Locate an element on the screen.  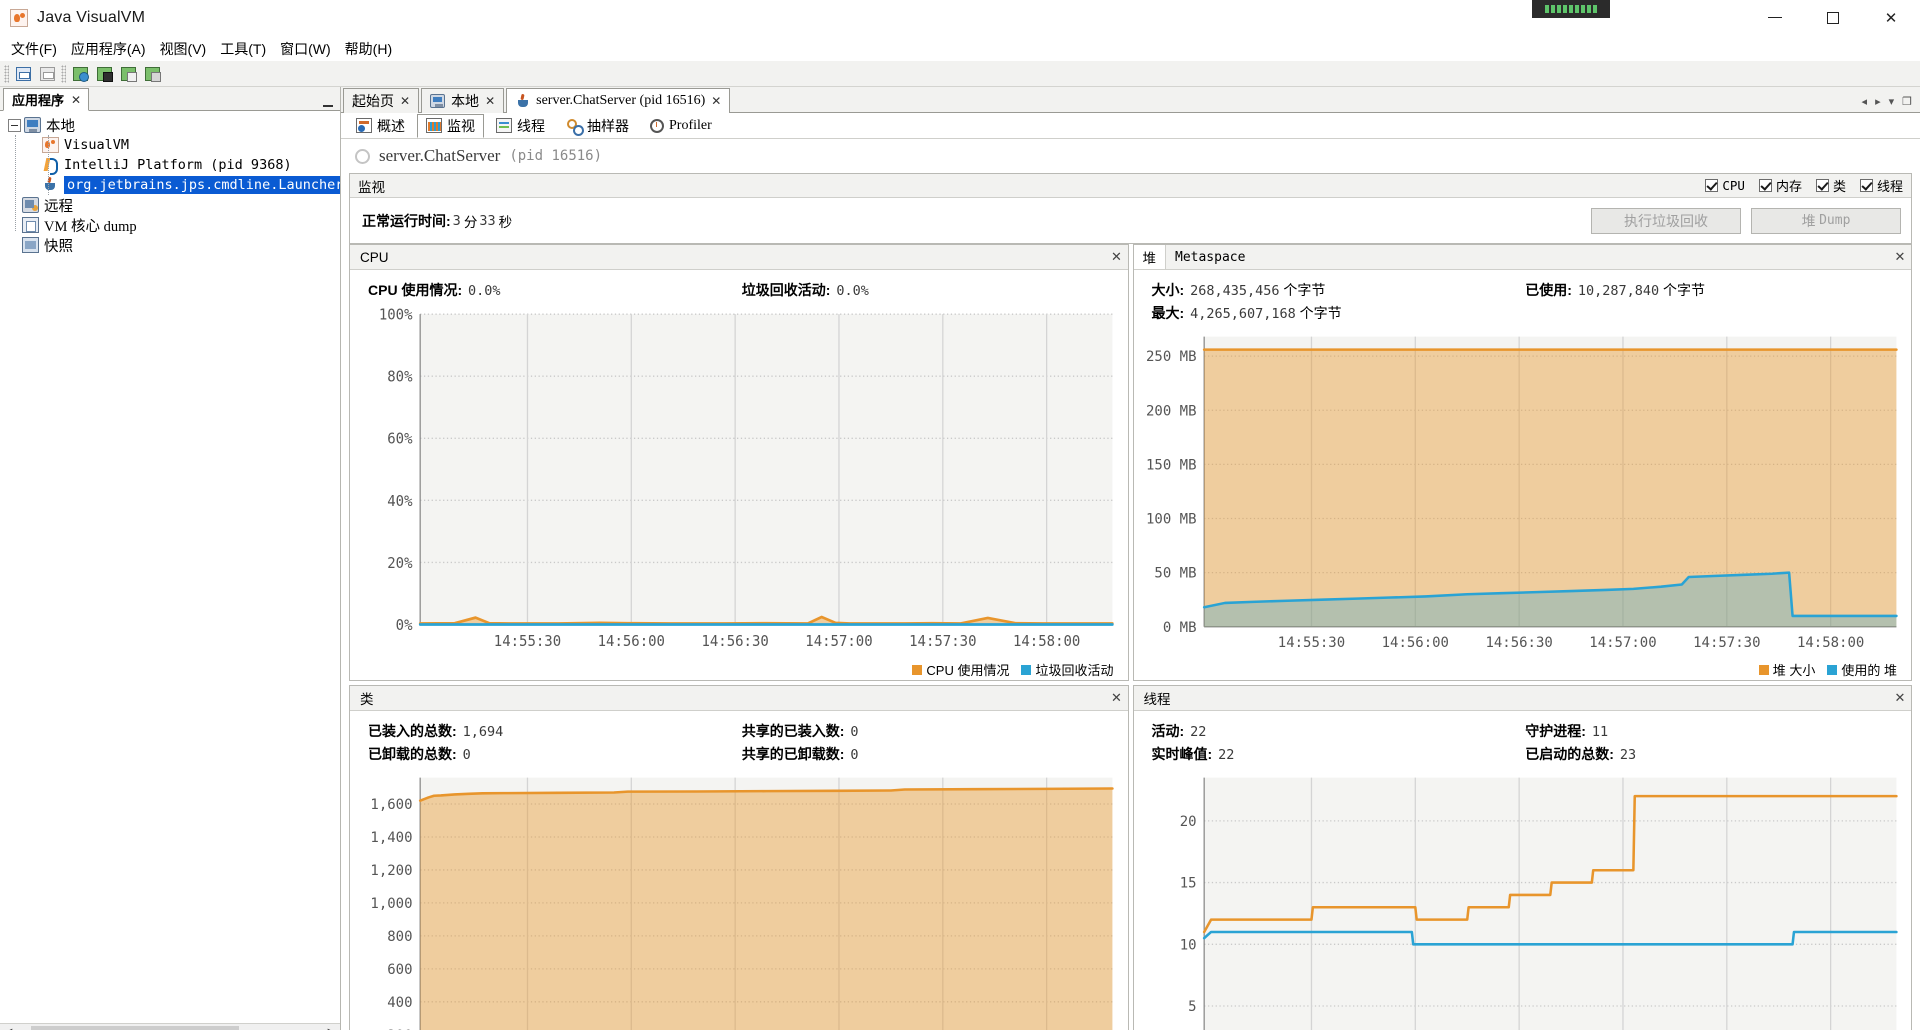
tree-item-snapshots: 快照 is located at coordinates (170, 245).